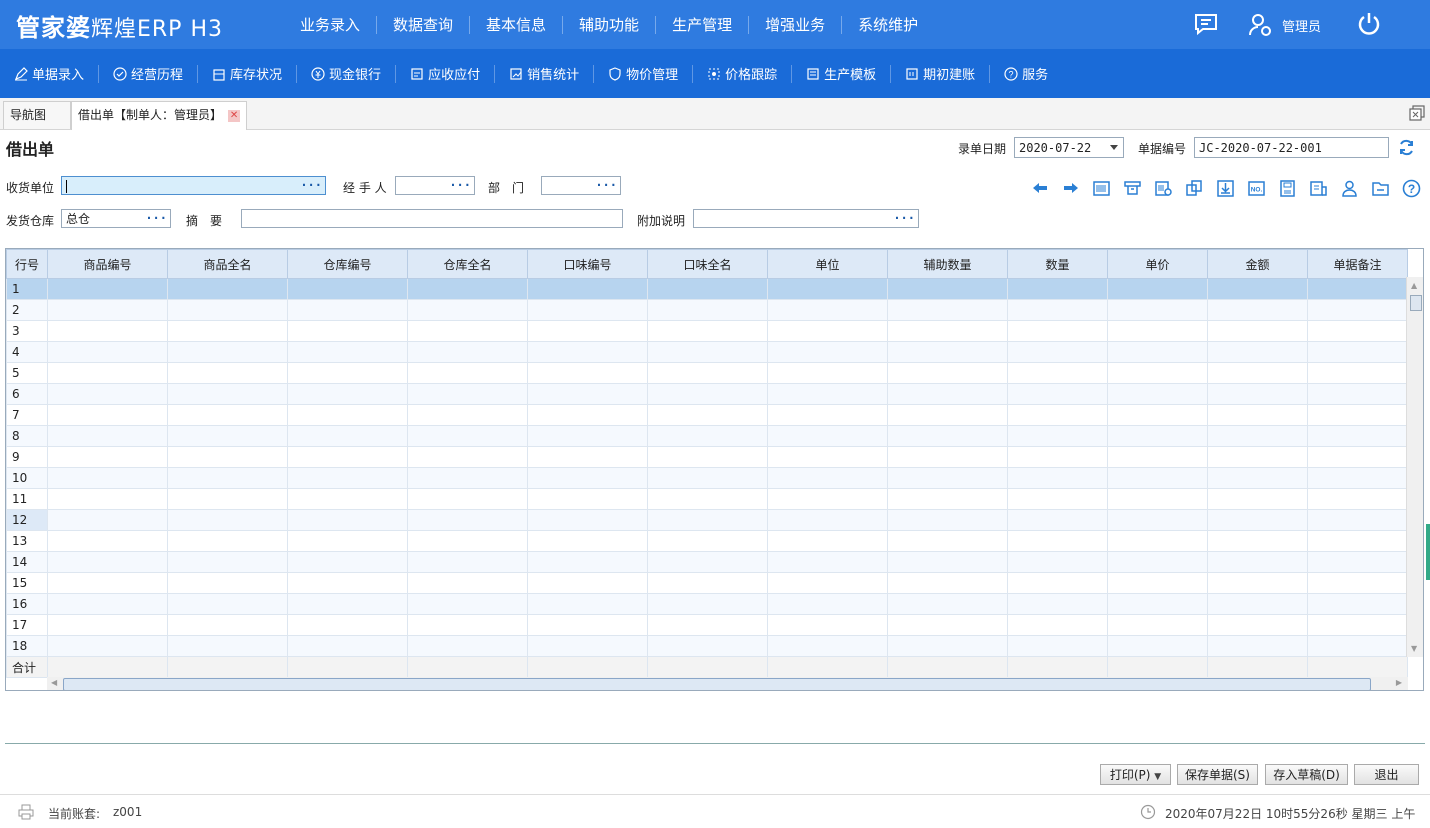 The image size is (1430, 828). What do you see at coordinates (610, 24) in the screenshot?
I see `menu-aux-functions: 辅助功能` at bounding box center [610, 24].